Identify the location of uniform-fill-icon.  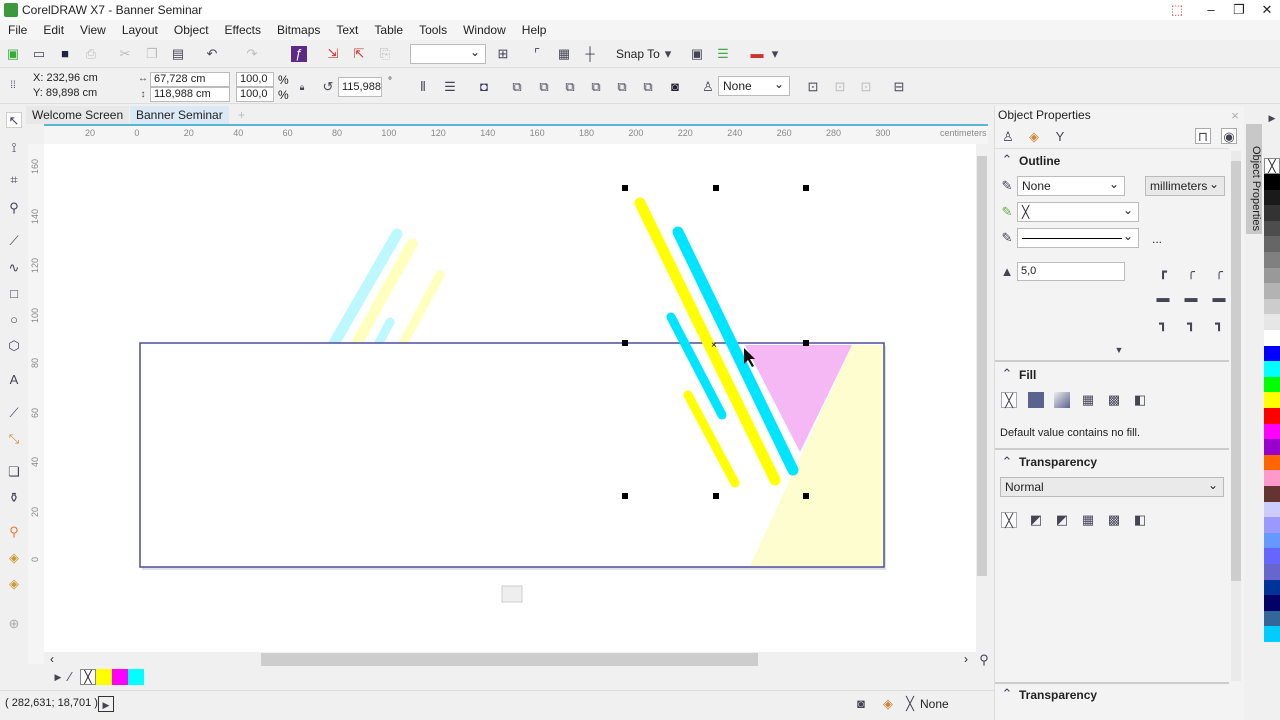
(1036, 400).